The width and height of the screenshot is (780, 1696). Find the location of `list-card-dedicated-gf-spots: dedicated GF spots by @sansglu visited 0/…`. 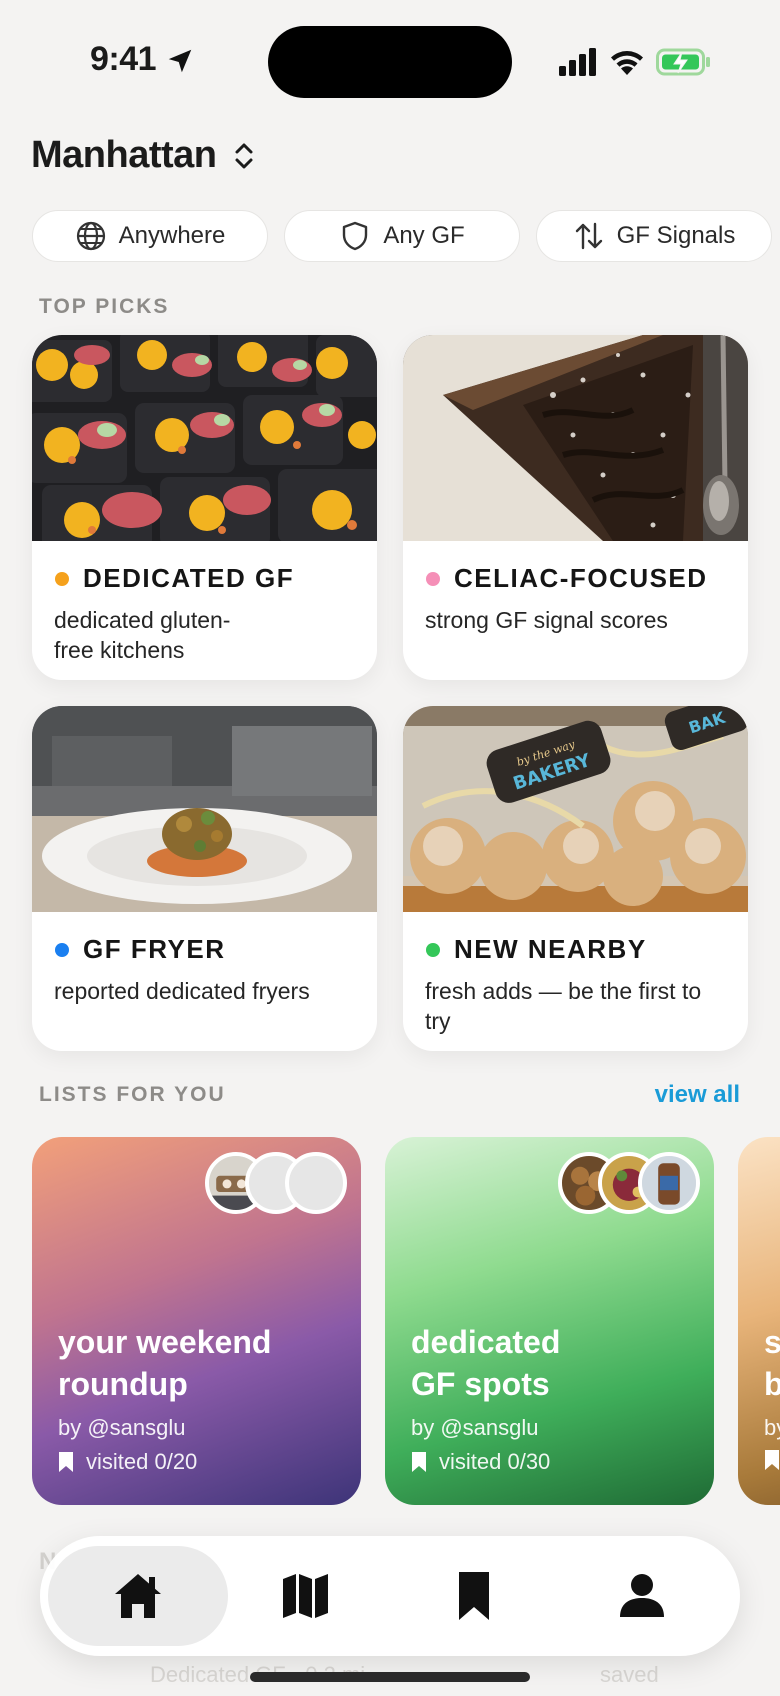

list-card-dedicated-gf-spots: dedicated GF spots by @sansglu visited 0/… is located at coordinates (549, 1321).